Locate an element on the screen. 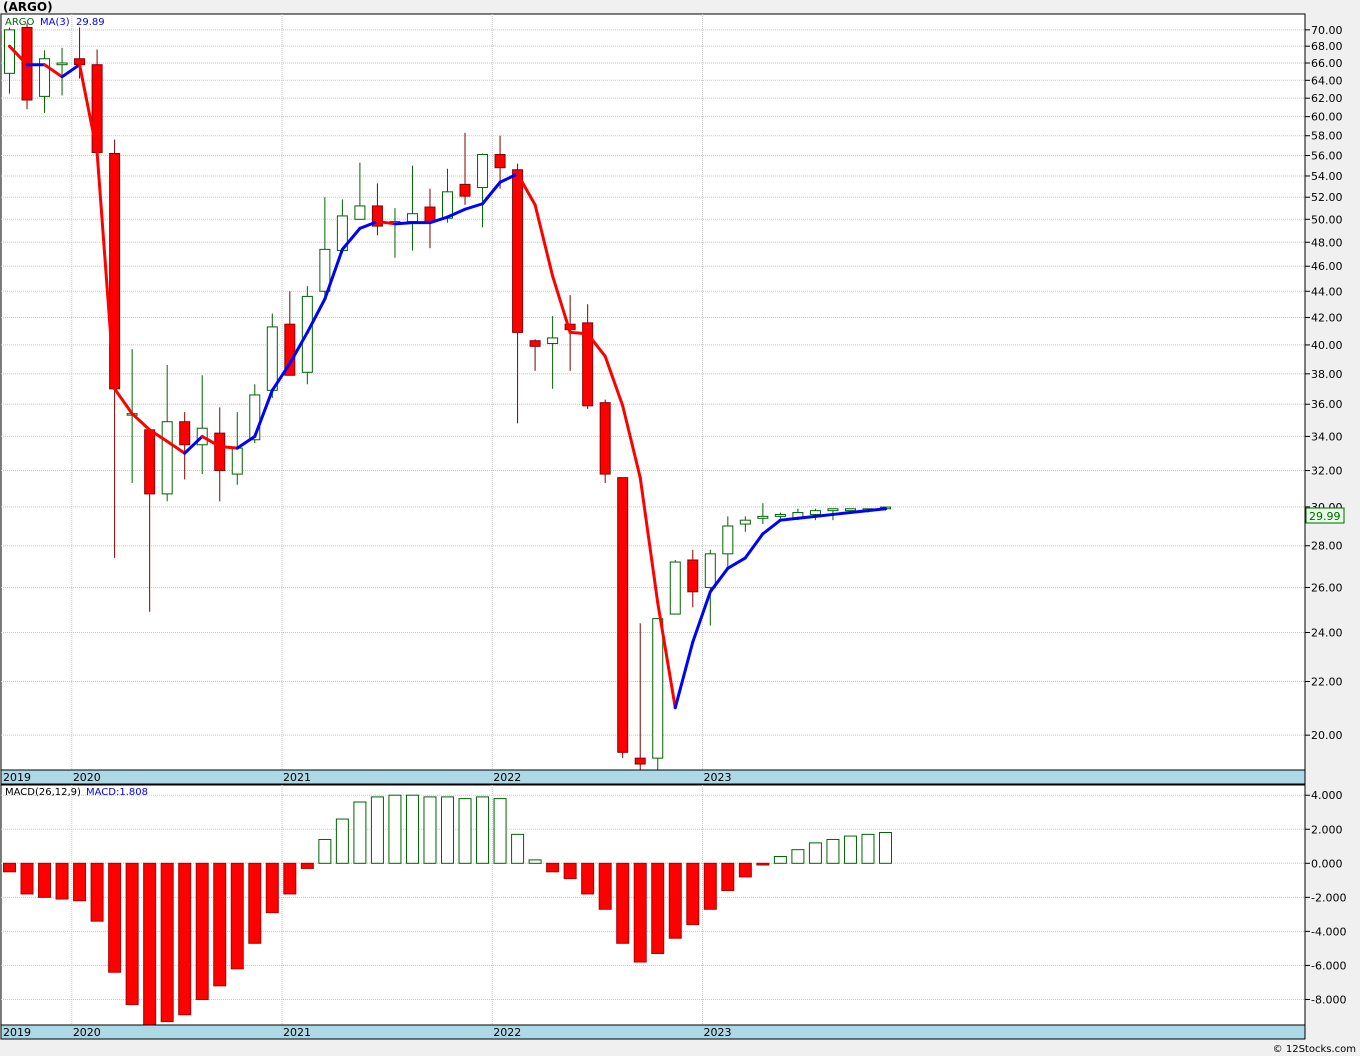 The height and width of the screenshot is (1056, 1360). legend-ma: MA(3) is located at coordinates (55, 22).